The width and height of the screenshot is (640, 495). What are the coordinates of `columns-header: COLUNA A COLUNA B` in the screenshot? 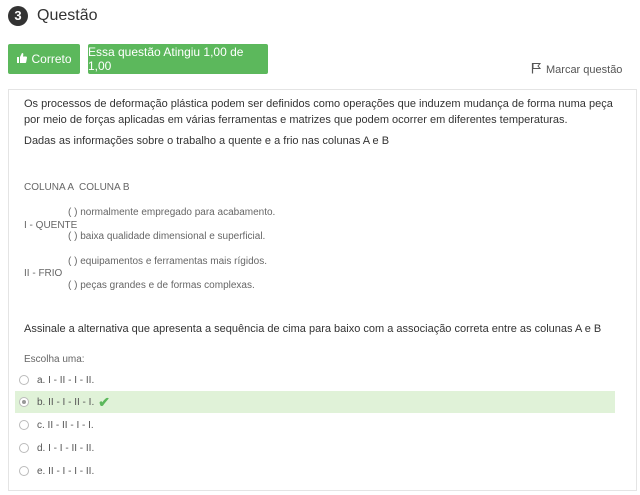 It's located at (77, 187).